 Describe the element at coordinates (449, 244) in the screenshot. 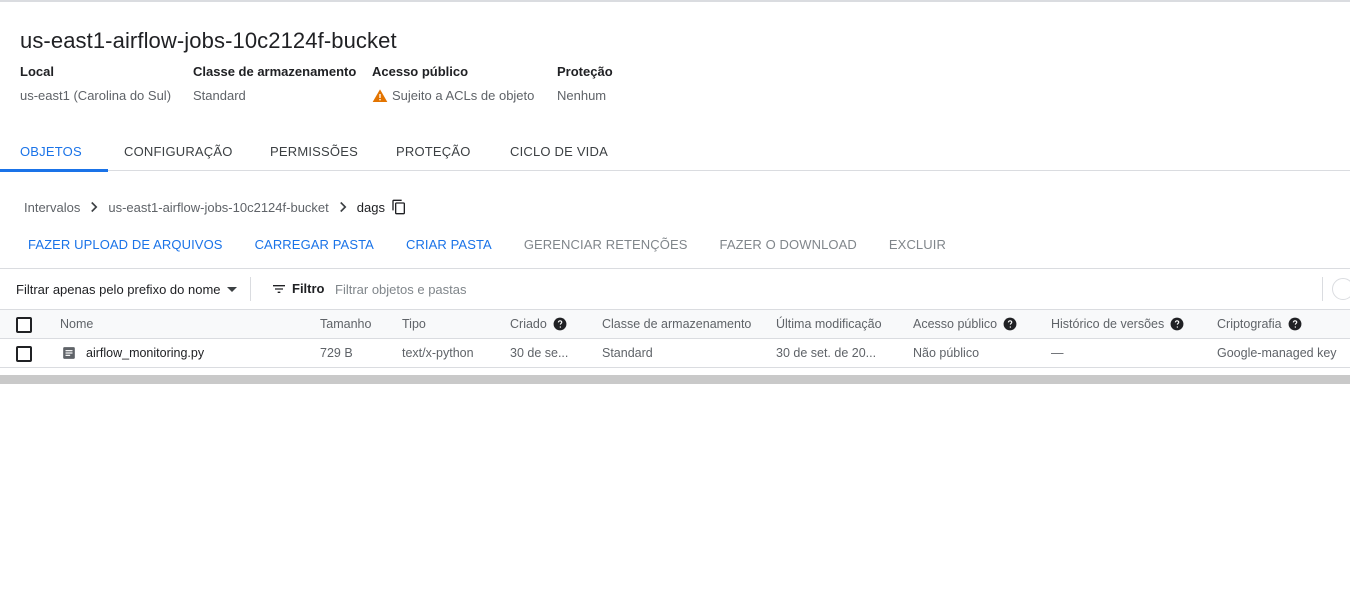

I see `create-folder-button: CRIAR PASTA` at that location.